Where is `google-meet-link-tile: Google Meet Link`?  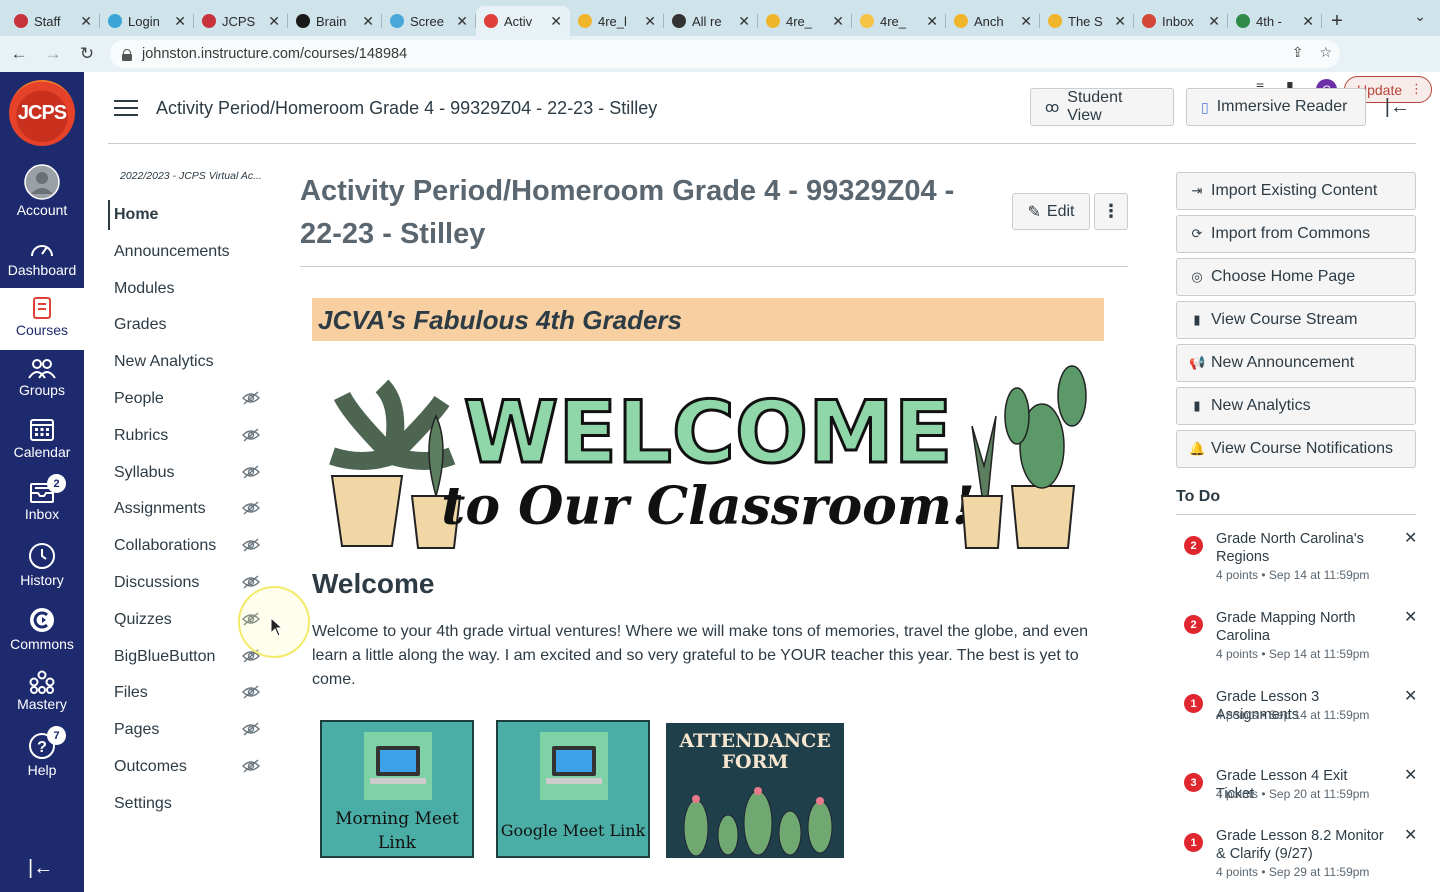 google-meet-link-tile: Google Meet Link is located at coordinates (573, 790).